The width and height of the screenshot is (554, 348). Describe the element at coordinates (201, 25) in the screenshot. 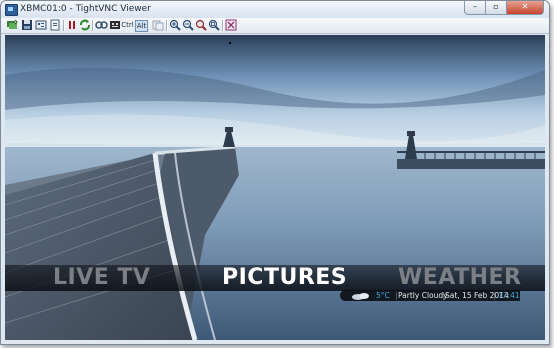

I see `zoom-100-icon` at that location.